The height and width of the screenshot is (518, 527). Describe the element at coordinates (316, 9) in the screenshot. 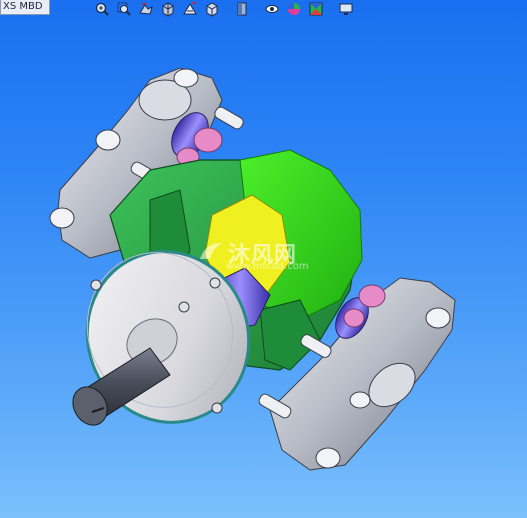

I see `apply-scene-icon` at that location.